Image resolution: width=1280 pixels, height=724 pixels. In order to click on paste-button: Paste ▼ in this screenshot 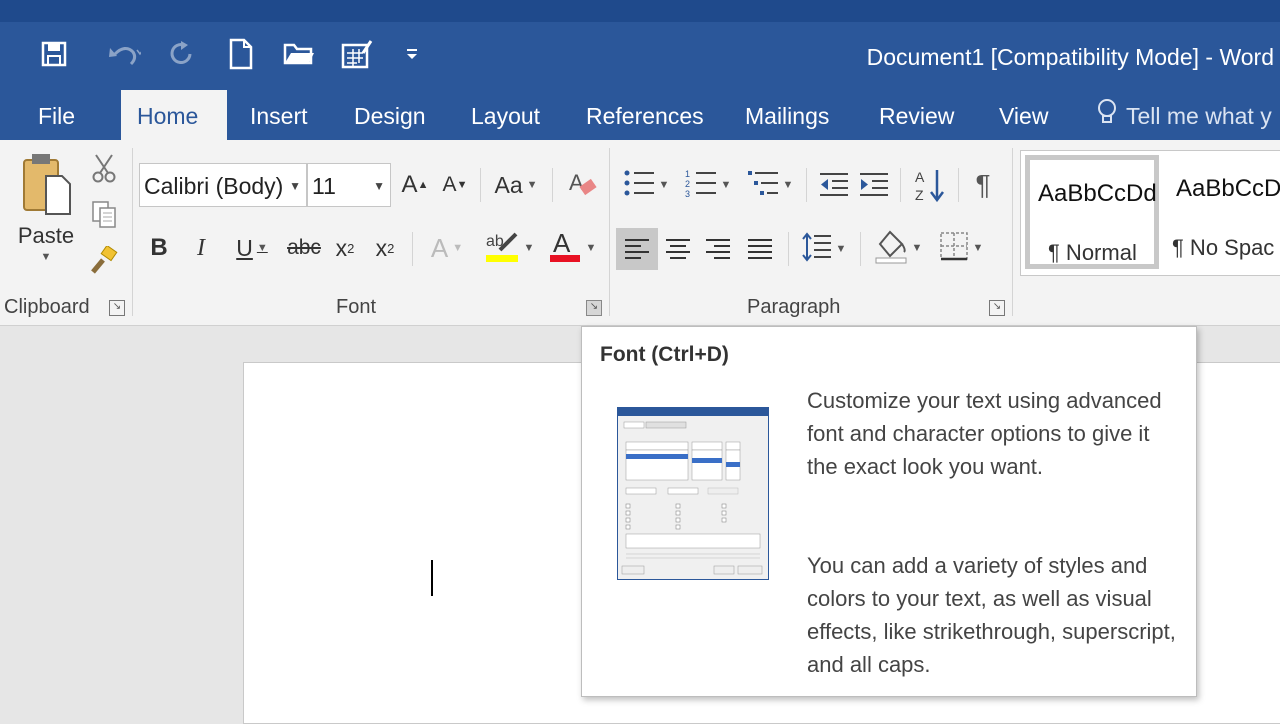, I will do `click(46, 222)`.